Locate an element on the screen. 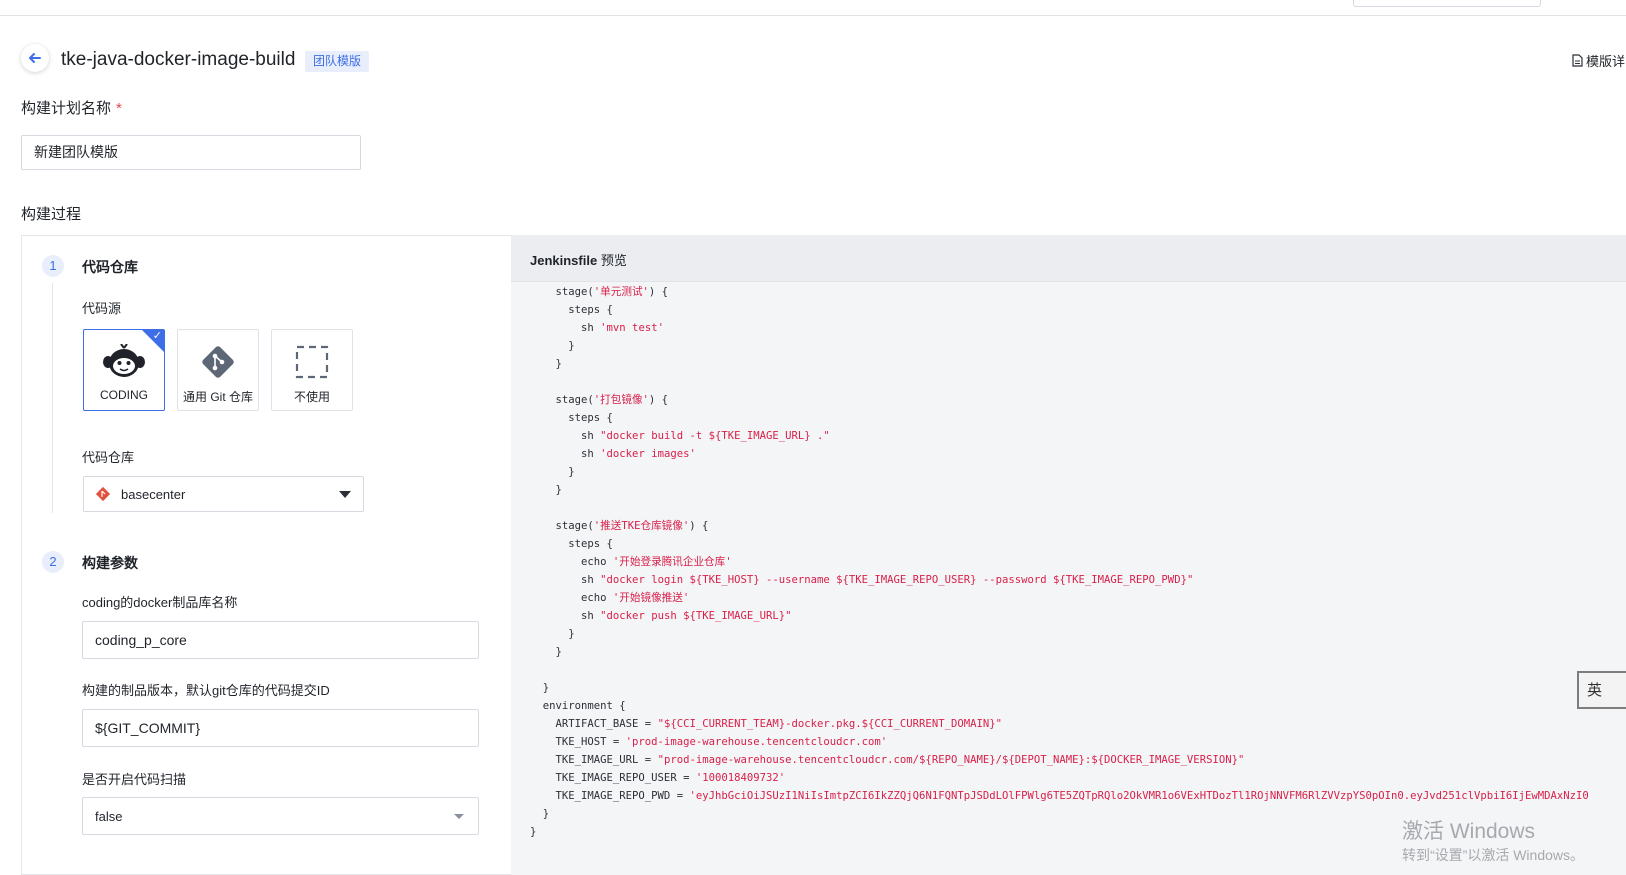 The image size is (1626, 875). code-repo-value: basecenter is located at coordinates (153, 494).